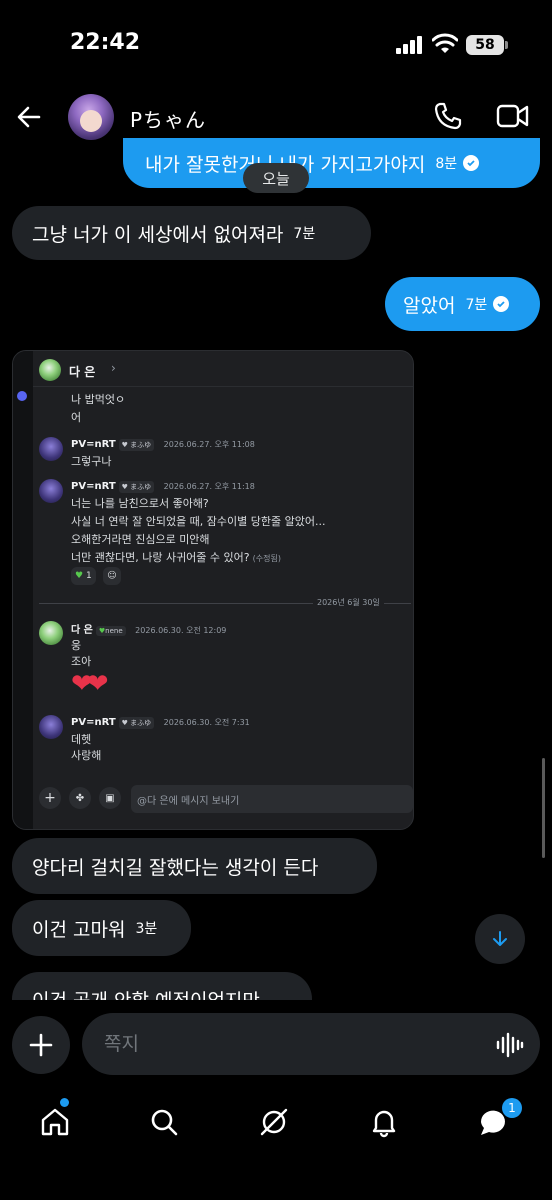 The width and height of the screenshot is (552, 1200). I want to click on screenshot-line: 조아, so click(81, 661).